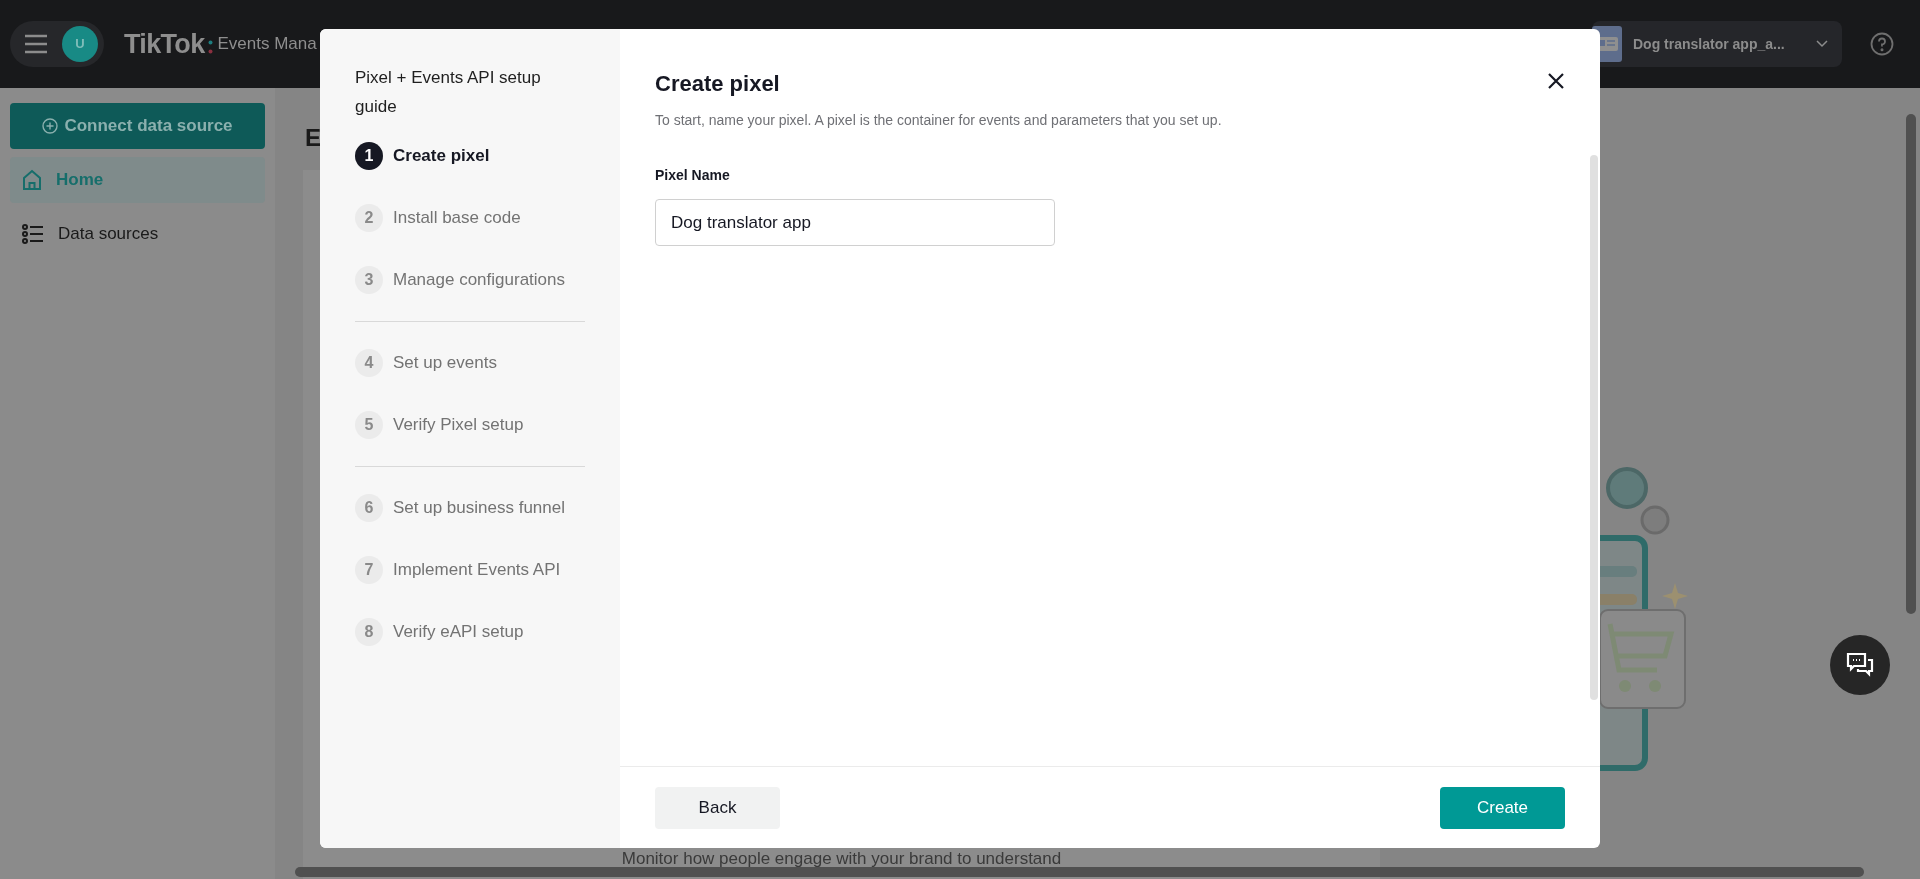  What do you see at coordinates (1556, 81) in the screenshot?
I see `close-icon` at bounding box center [1556, 81].